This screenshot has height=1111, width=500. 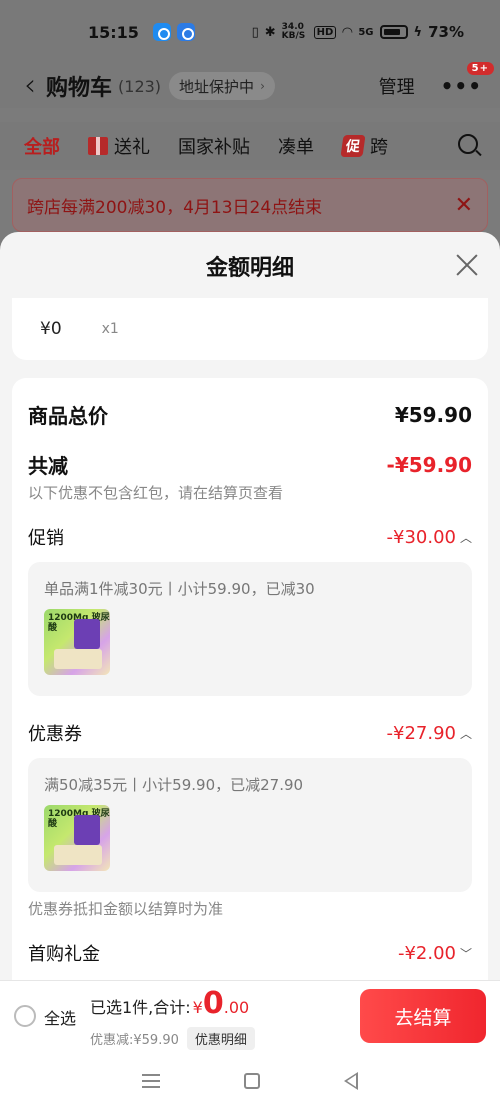 What do you see at coordinates (175, 207) in the screenshot?
I see `promo-banner-text: 跨店每满200减30，4月13日24点结束` at bounding box center [175, 207].